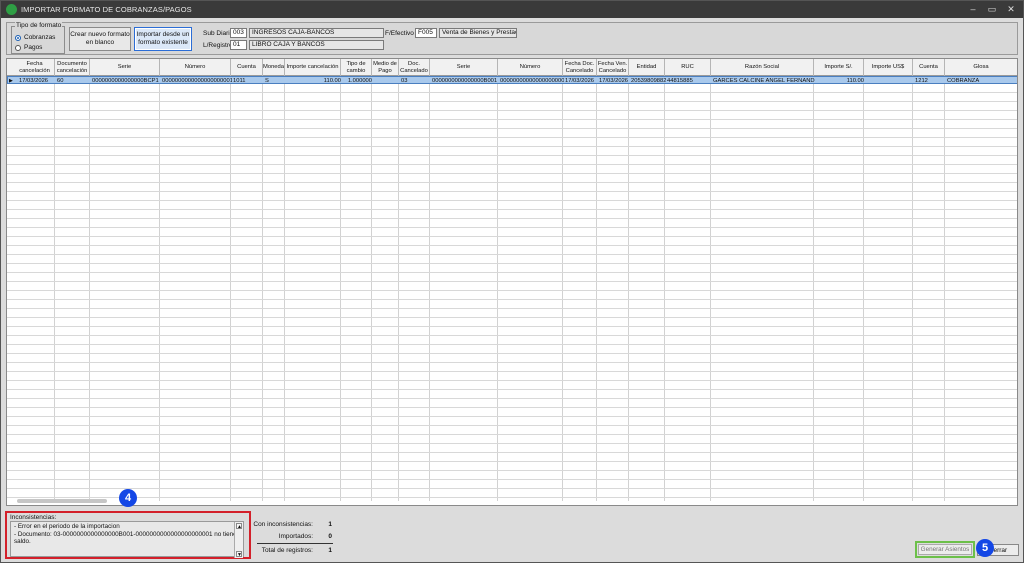 The image size is (1024, 563). Describe the element at coordinates (415, 81) in the screenshot. I see `table-cell: 03` at that location.